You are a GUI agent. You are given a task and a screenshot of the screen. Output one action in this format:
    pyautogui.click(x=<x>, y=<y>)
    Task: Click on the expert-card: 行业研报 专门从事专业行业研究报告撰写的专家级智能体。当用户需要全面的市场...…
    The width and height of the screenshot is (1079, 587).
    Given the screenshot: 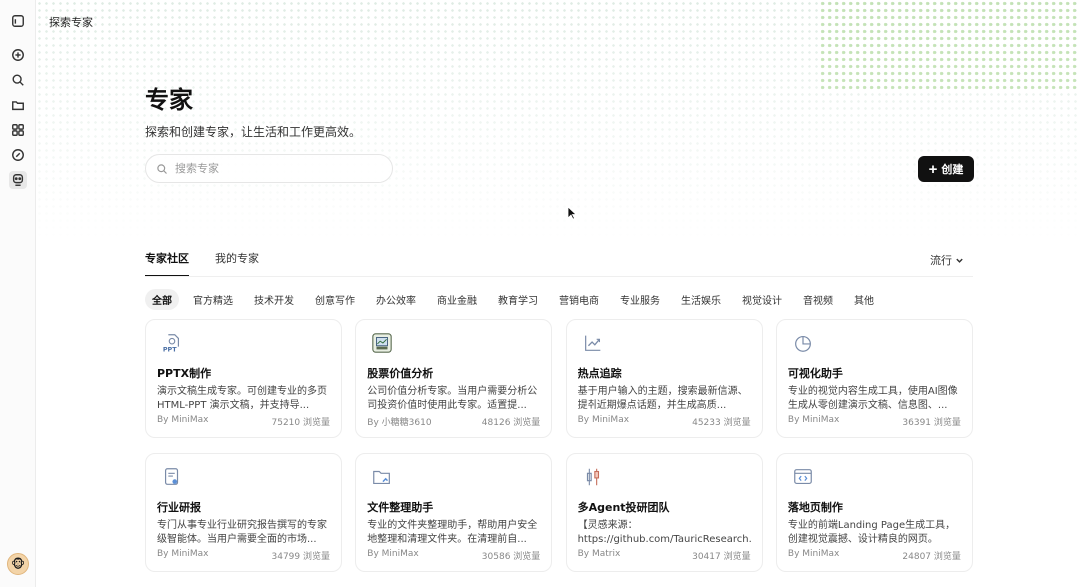 What is the action you would take?
    pyautogui.click(x=243, y=512)
    